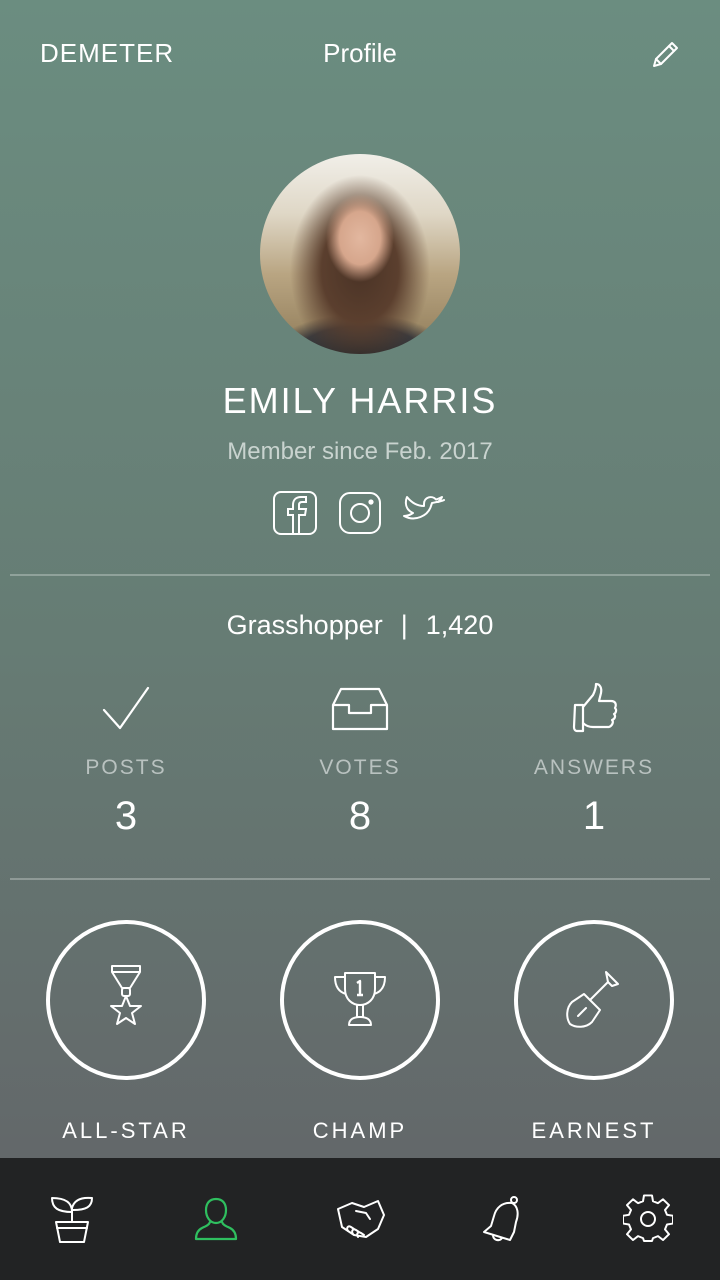 The width and height of the screenshot is (720, 1280). What do you see at coordinates (595, 707) in the screenshot?
I see `thumbs-up-icon` at bounding box center [595, 707].